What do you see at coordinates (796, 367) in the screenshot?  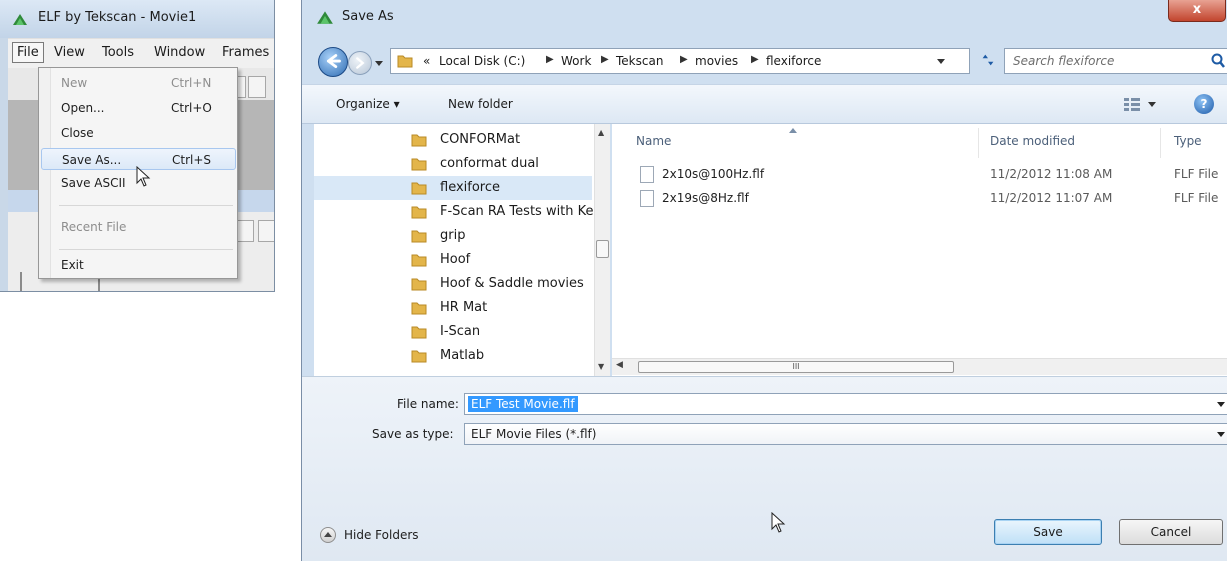 I see `scroll-thumb: III` at bounding box center [796, 367].